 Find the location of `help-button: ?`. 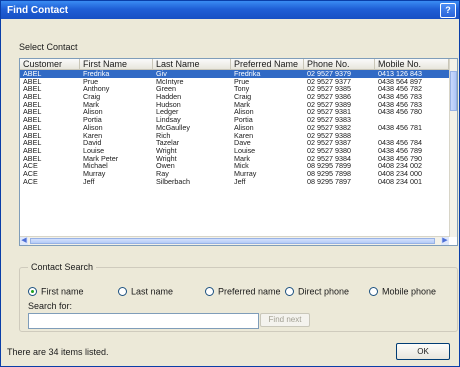

help-button: ? is located at coordinates (448, 10).